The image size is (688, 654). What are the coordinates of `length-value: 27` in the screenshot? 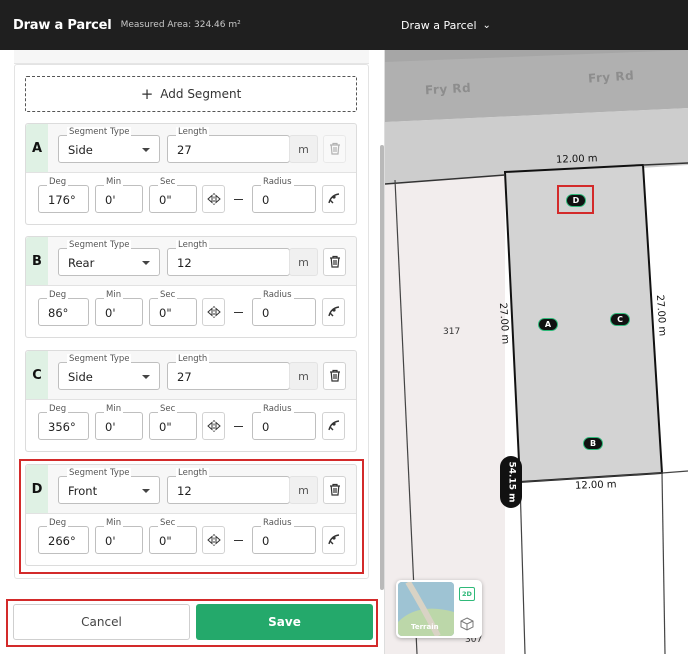 It's located at (184, 150).